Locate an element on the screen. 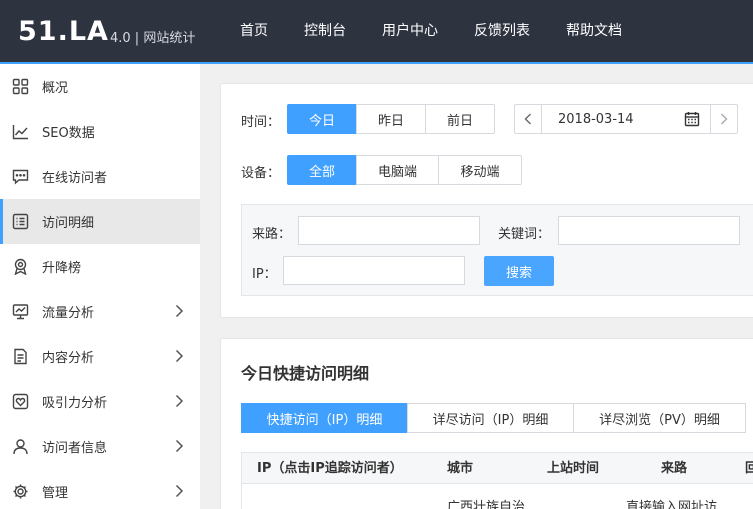 The height and width of the screenshot is (509, 753). list-title: 今日快捷访问明细 is located at coordinates (305, 373).